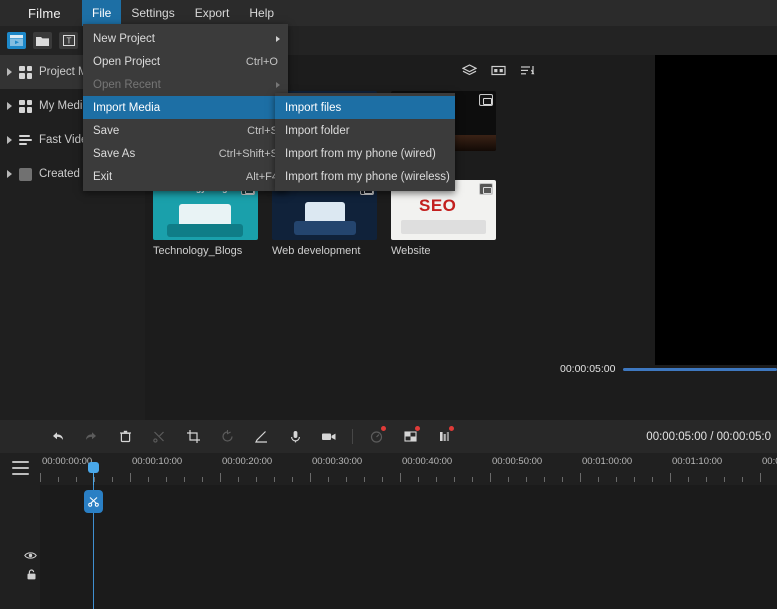 This screenshot has height=609, width=777. Describe the element at coordinates (469, 70) in the screenshot. I see `layers-icon` at that location.